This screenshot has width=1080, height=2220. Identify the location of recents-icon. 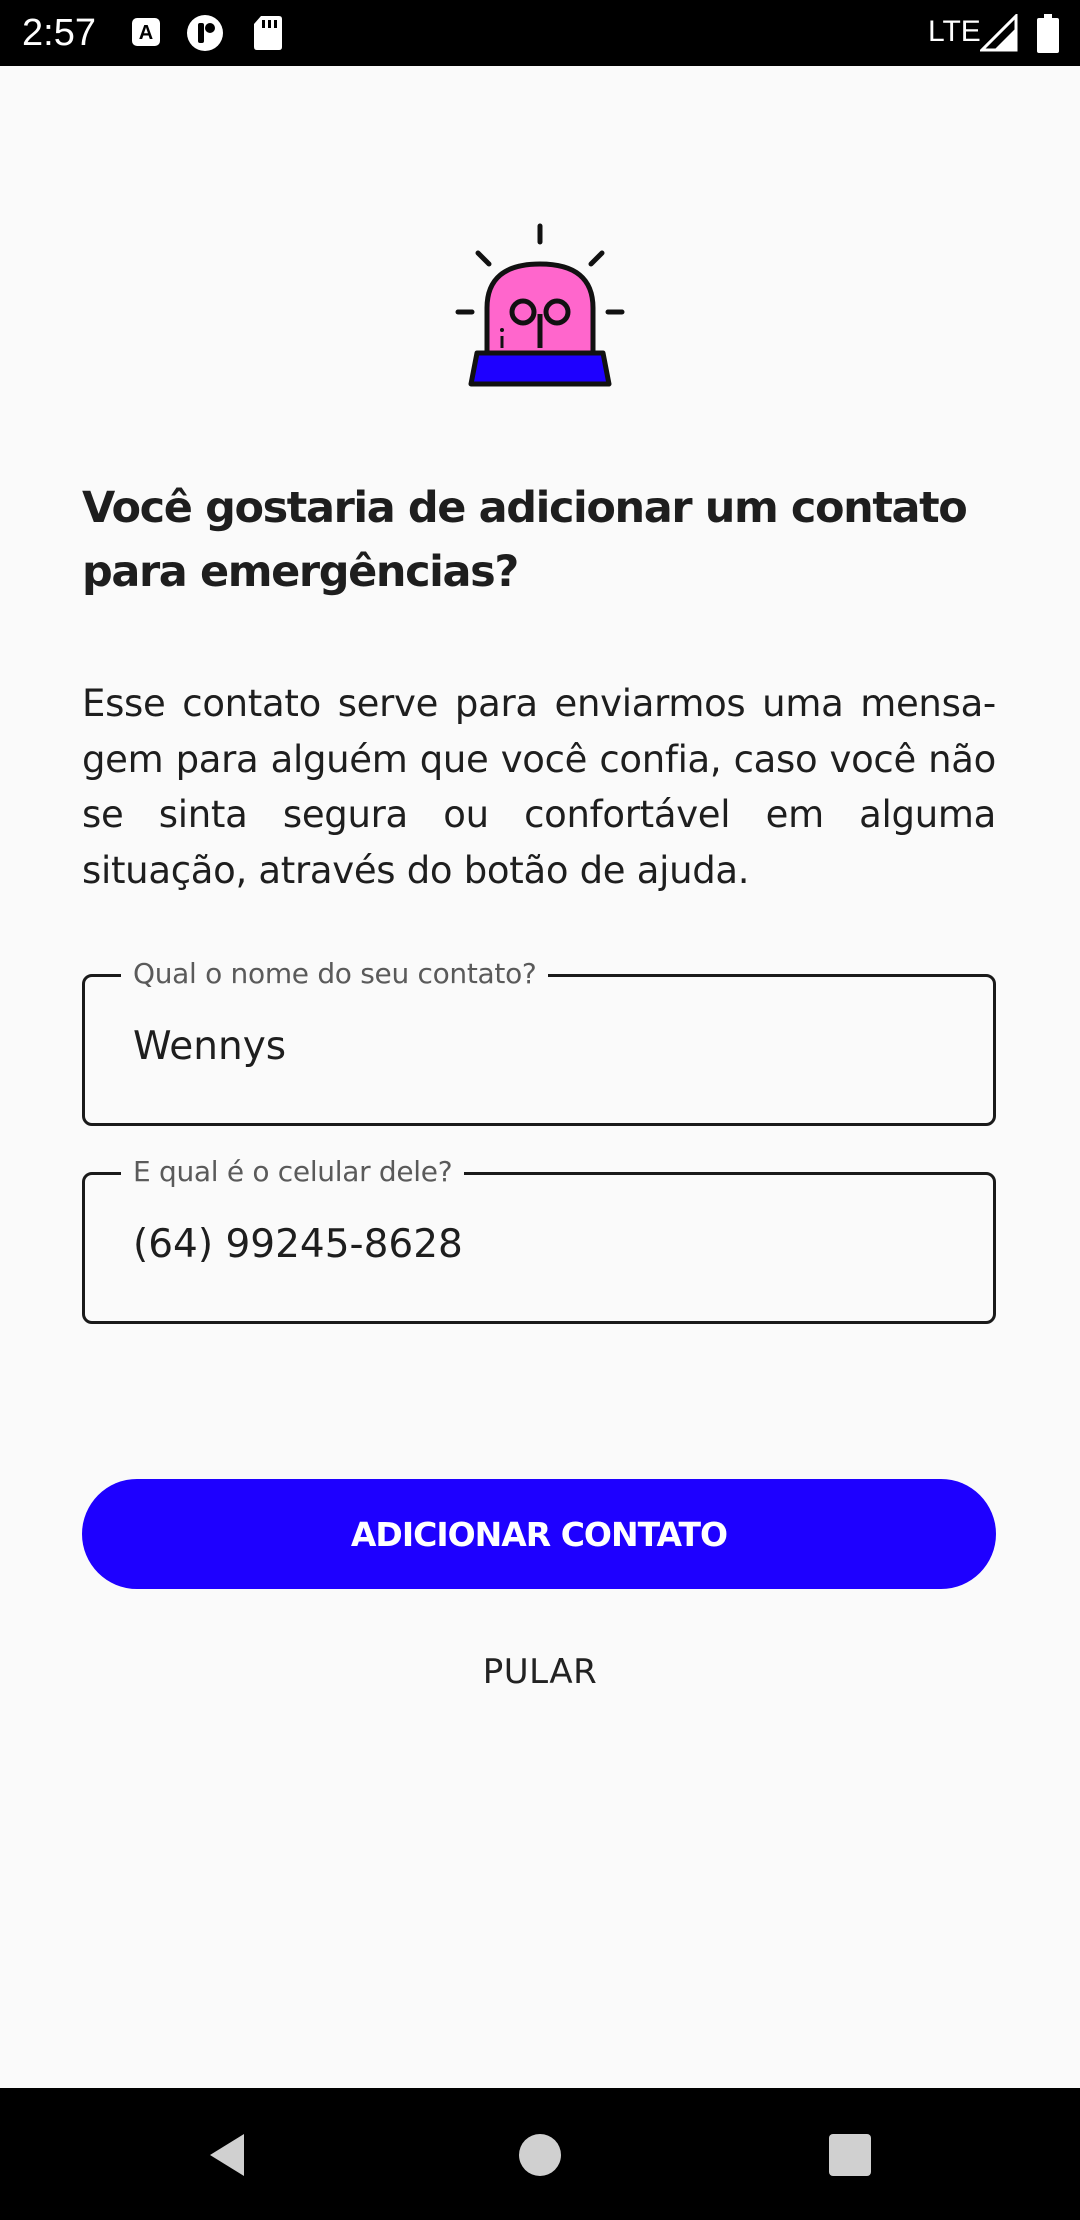
(850, 2155).